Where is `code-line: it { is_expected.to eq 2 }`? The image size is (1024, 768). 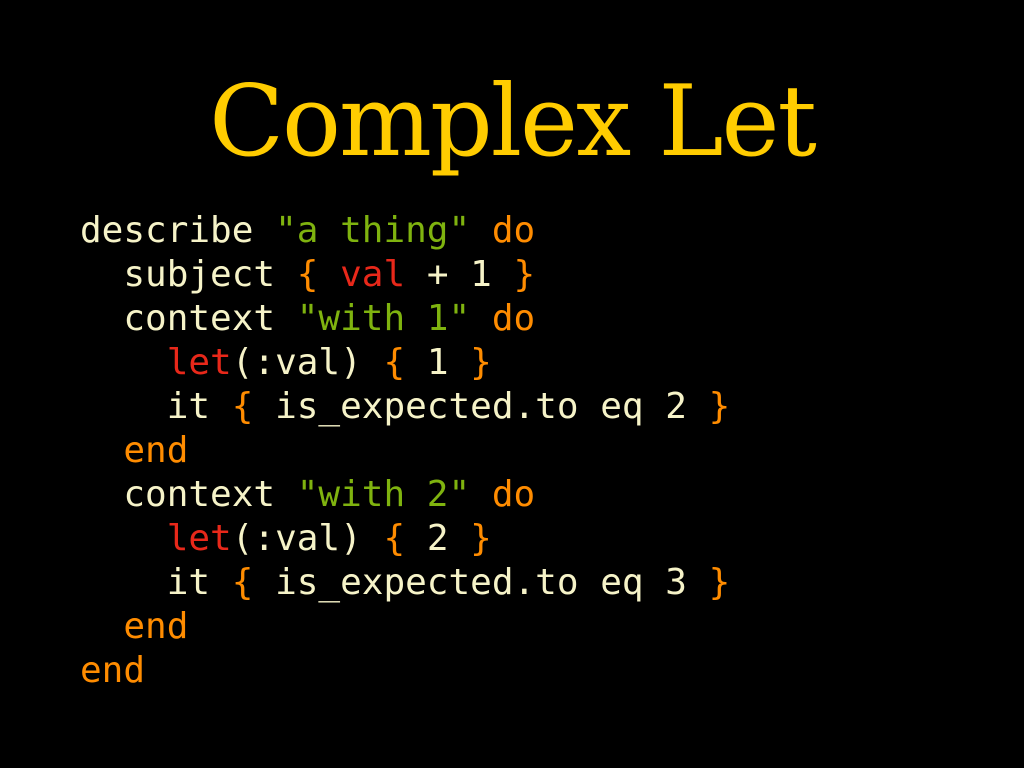
code-line: it { is_expected.to eq 2 } is located at coordinates (405, 407).